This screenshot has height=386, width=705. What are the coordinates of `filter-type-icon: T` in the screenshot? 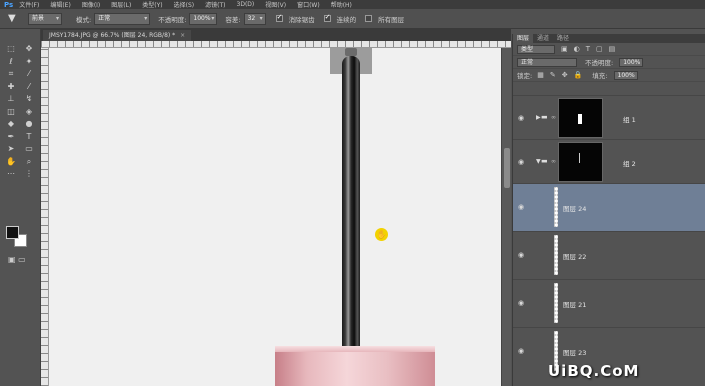 It's located at (588, 49).